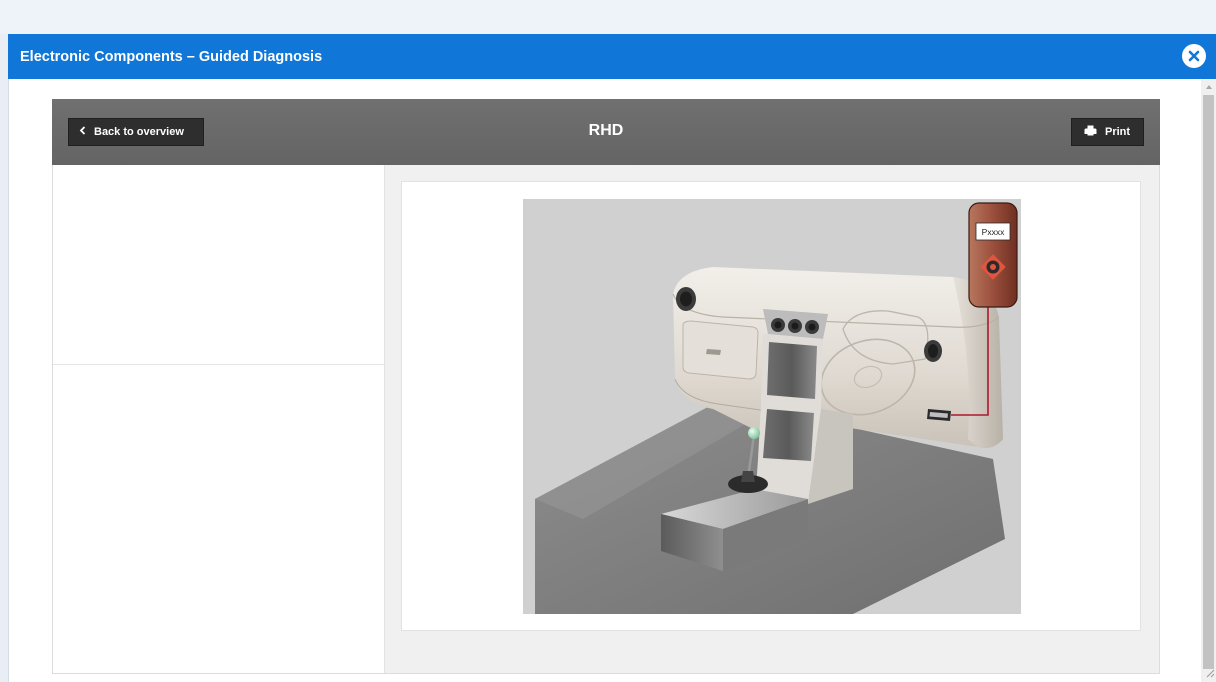  I want to click on scrollbar-thumb, so click(1208, 382).